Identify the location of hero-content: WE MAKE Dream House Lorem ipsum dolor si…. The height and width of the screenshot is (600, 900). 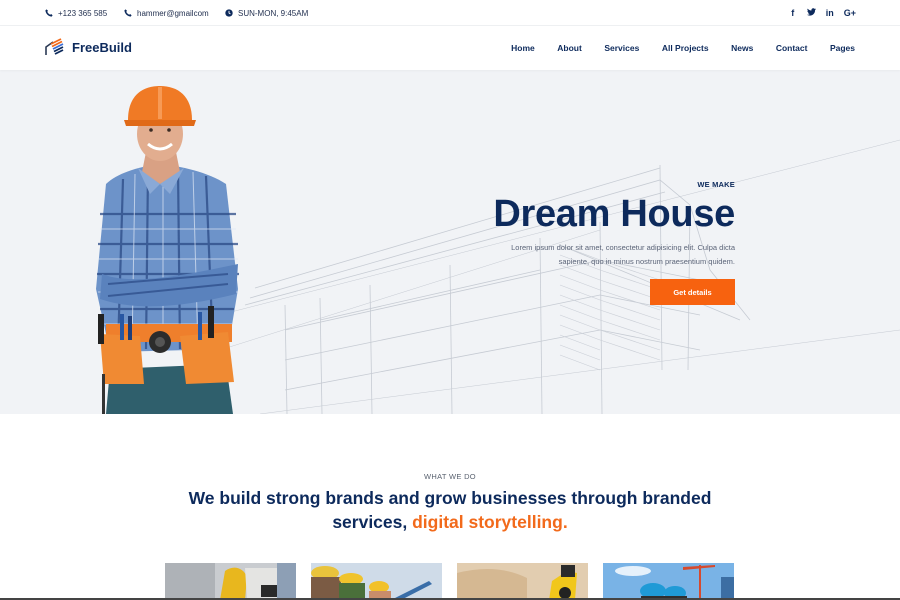
(585, 224).